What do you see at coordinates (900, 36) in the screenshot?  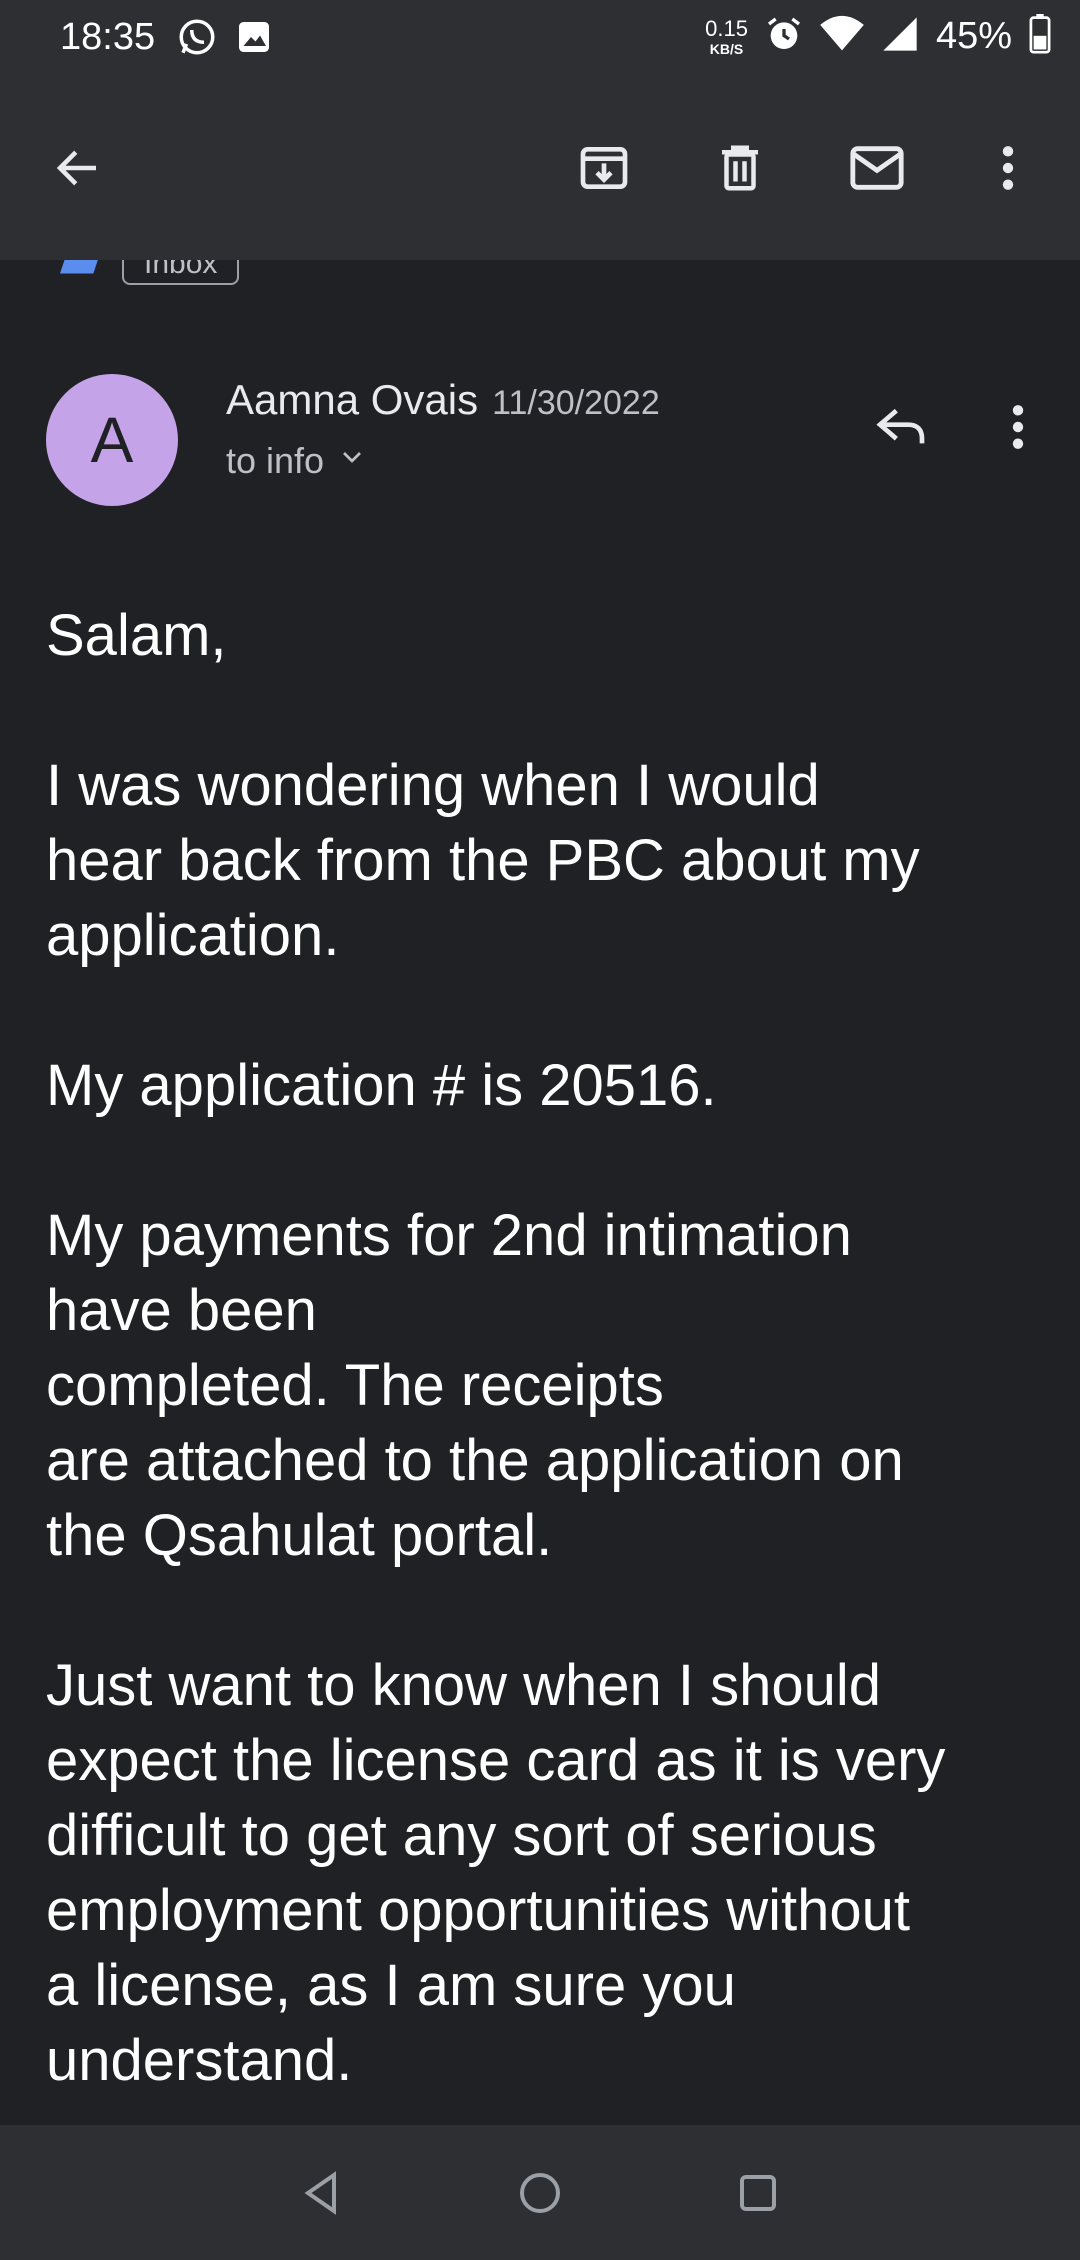 I see `signal-icon` at bounding box center [900, 36].